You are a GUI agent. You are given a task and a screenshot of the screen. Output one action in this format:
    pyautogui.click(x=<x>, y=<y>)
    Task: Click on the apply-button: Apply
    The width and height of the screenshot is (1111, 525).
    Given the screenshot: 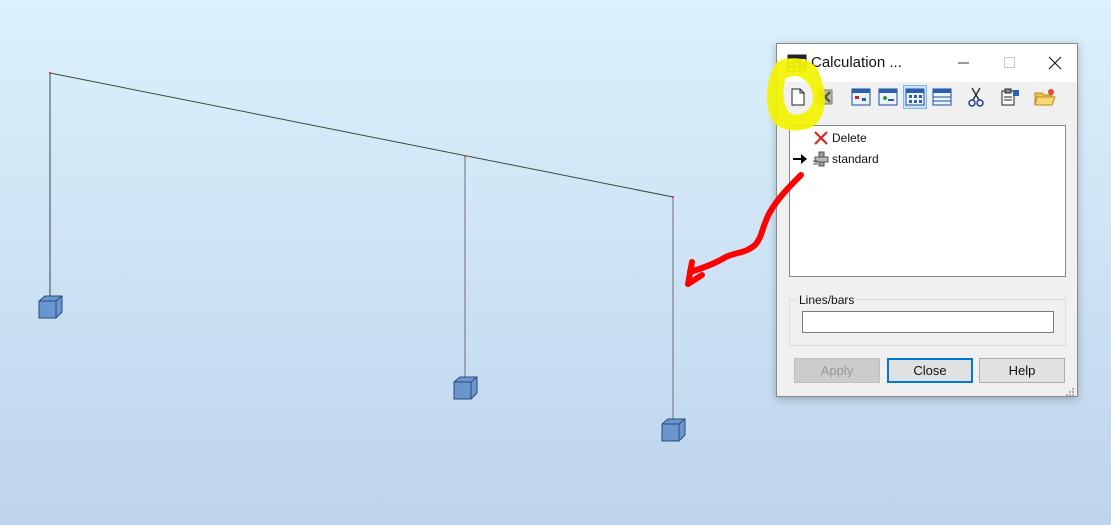 What is the action you would take?
    pyautogui.click(x=837, y=370)
    